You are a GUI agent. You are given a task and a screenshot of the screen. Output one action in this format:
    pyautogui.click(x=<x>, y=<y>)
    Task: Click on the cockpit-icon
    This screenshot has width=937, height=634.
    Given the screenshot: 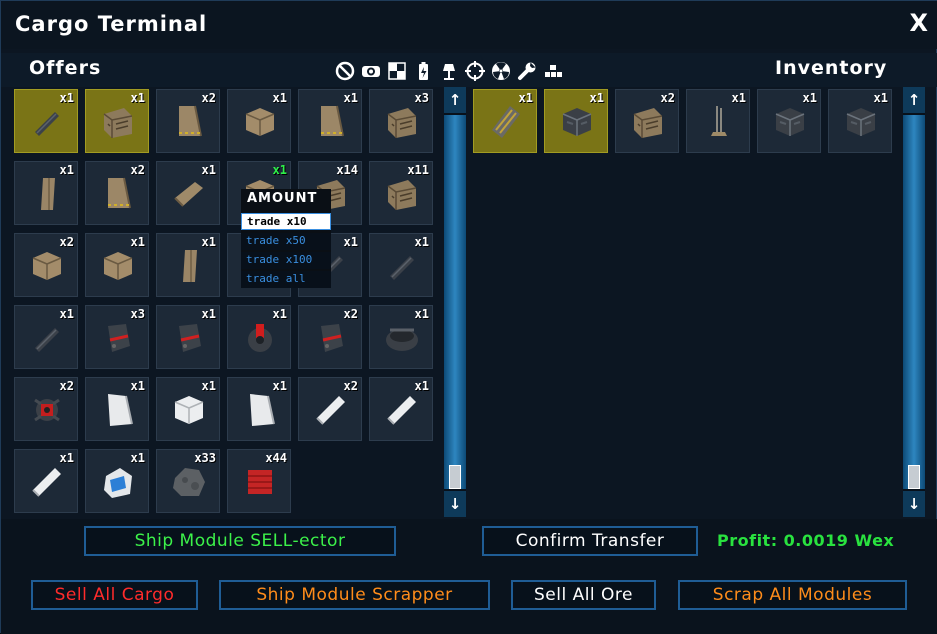 What is the action you would take?
    pyautogui.click(x=118, y=483)
    